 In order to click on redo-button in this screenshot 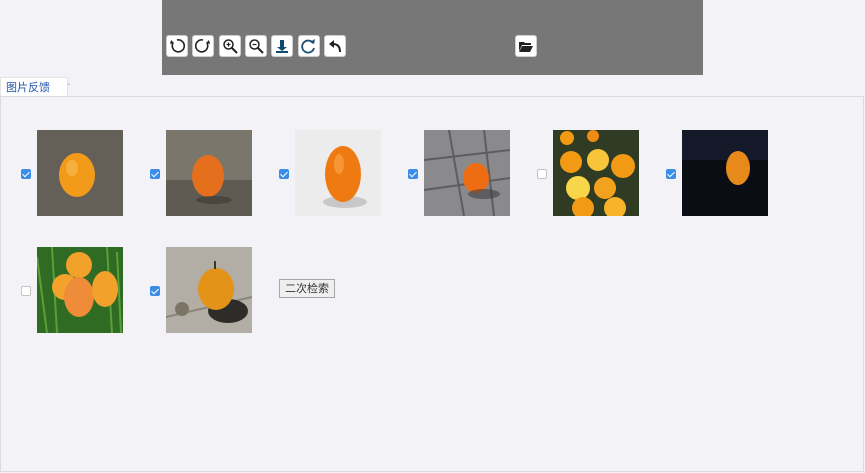, I will do `click(309, 46)`.